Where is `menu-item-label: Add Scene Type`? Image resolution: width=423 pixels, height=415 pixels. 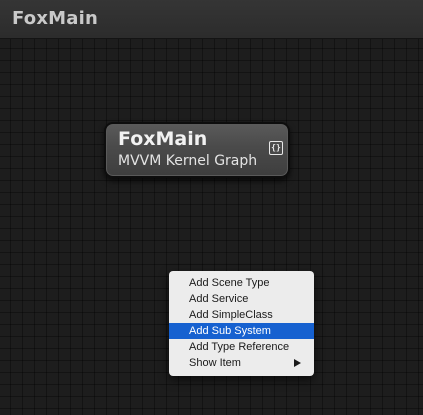 menu-item-label: Add Scene Type is located at coordinates (229, 283).